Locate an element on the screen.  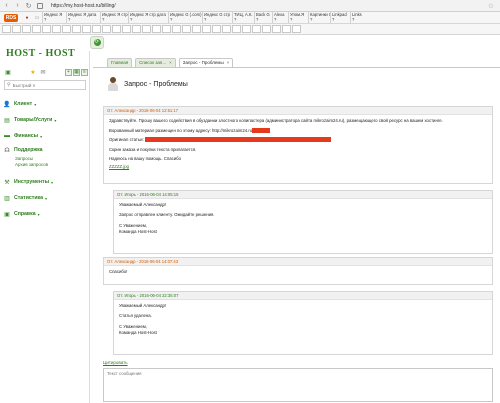
add-icon: + is located at coordinates (68, 72).